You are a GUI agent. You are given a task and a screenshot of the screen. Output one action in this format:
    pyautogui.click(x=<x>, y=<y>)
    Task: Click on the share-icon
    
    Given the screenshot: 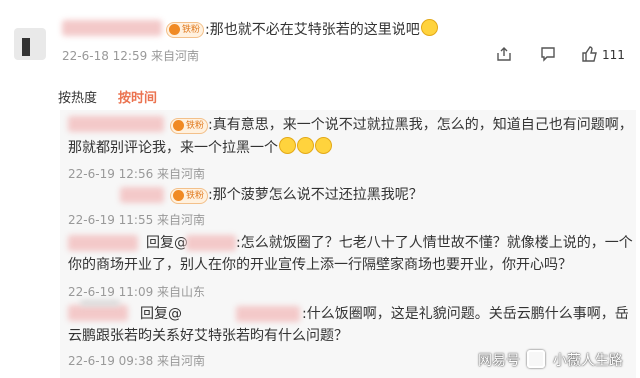 What is the action you would take?
    pyautogui.click(x=504, y=54)
    